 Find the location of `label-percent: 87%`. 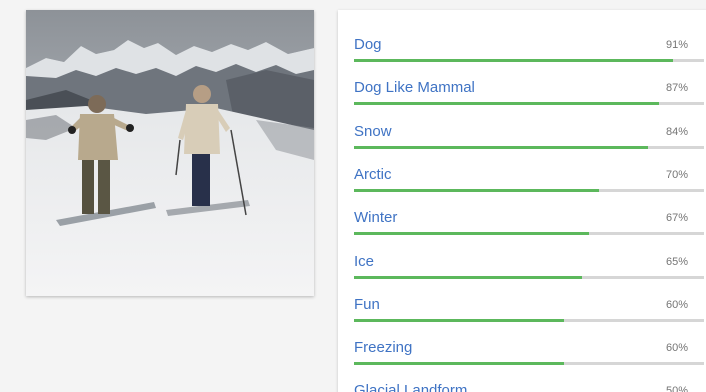

label-percent: 87% is located at coordinates (676, 88).